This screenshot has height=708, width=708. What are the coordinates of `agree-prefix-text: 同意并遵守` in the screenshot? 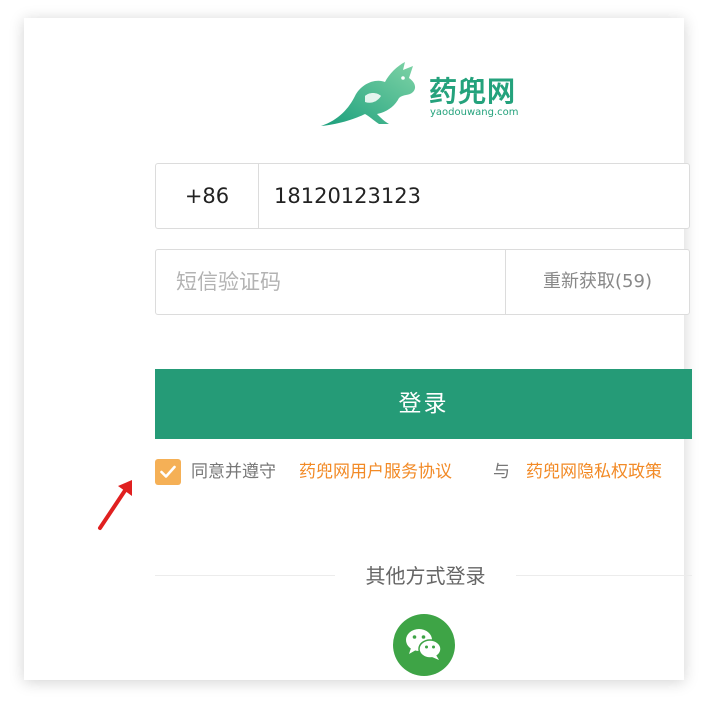 It's located at (233, 472).